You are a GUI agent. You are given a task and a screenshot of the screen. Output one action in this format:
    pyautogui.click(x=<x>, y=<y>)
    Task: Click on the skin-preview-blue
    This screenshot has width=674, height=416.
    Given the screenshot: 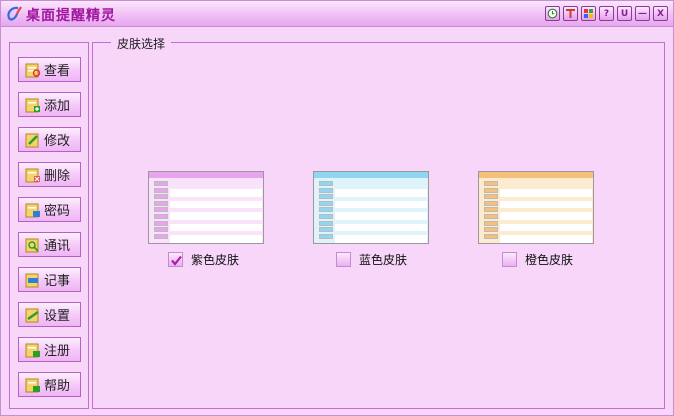 What is the action you would take?
    pyautogui.click(x=371, y=207)
    